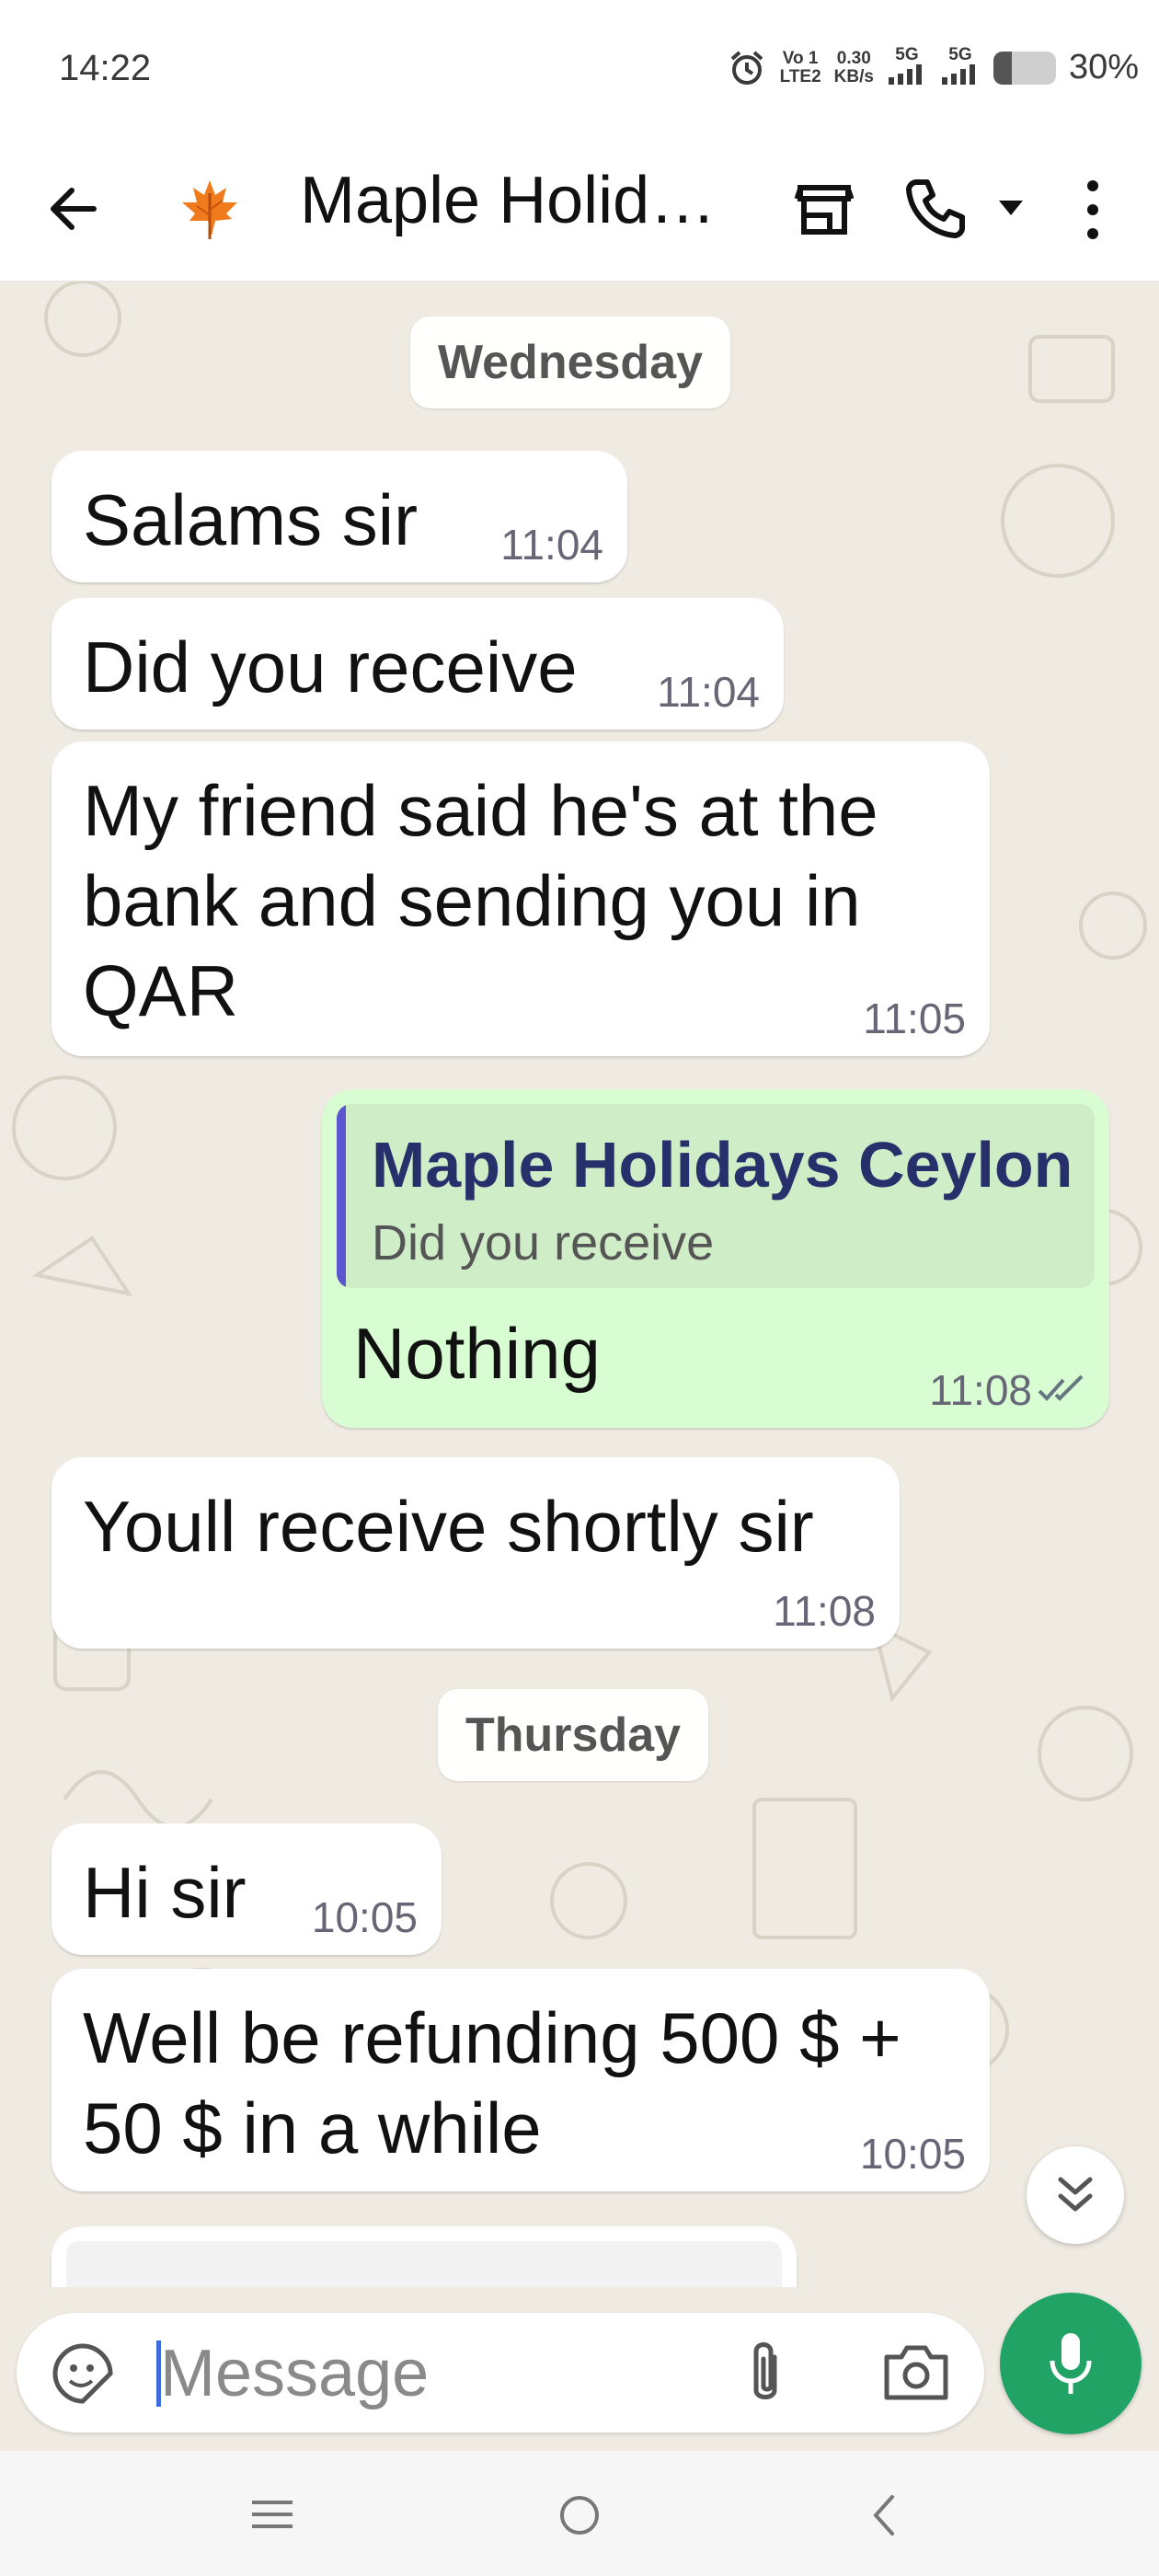 This screenshot has width=1159, height=2576. What do you see at coordinates (1024, 68) in the screenshot?
I see `battery-icon` at bounding box center [1024, 68].